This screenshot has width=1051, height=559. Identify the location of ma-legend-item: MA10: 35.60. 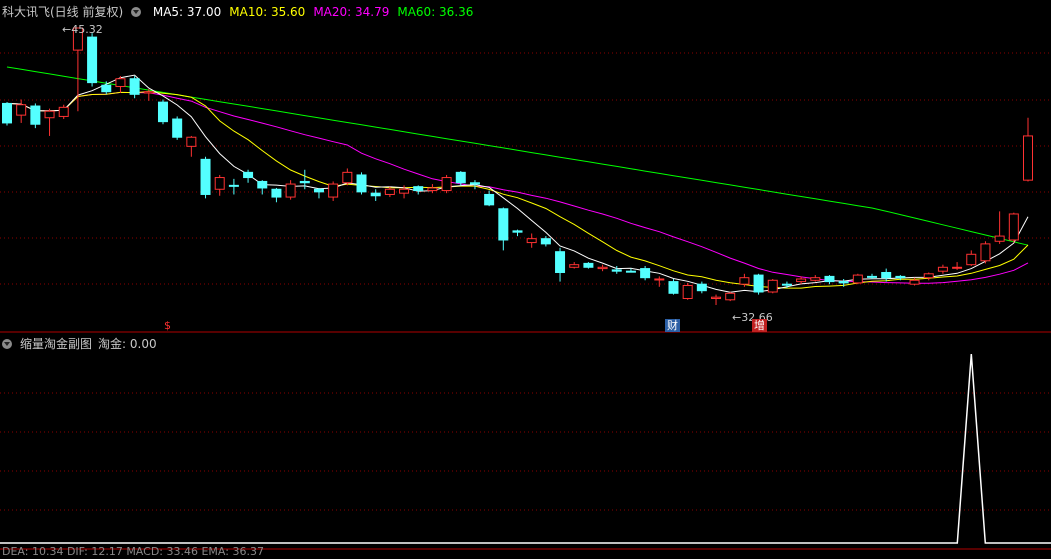
(267, 12).